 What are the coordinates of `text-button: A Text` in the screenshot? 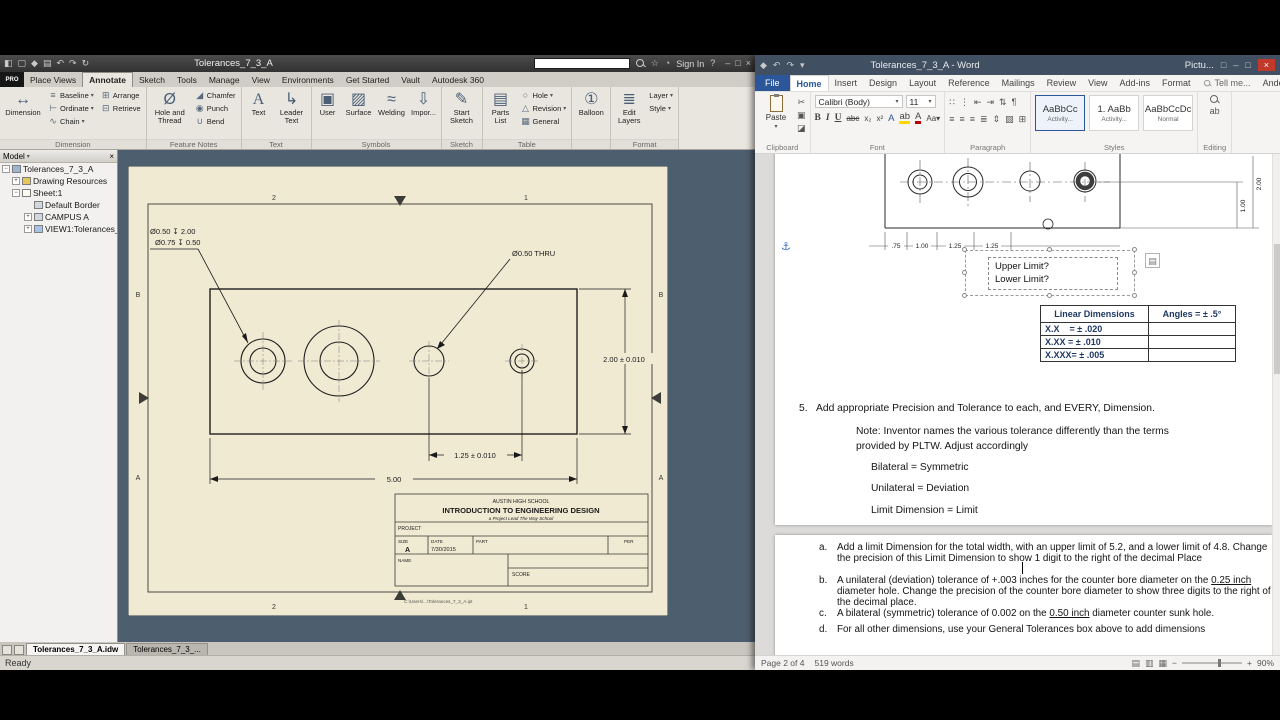 It's located at (259, 113).